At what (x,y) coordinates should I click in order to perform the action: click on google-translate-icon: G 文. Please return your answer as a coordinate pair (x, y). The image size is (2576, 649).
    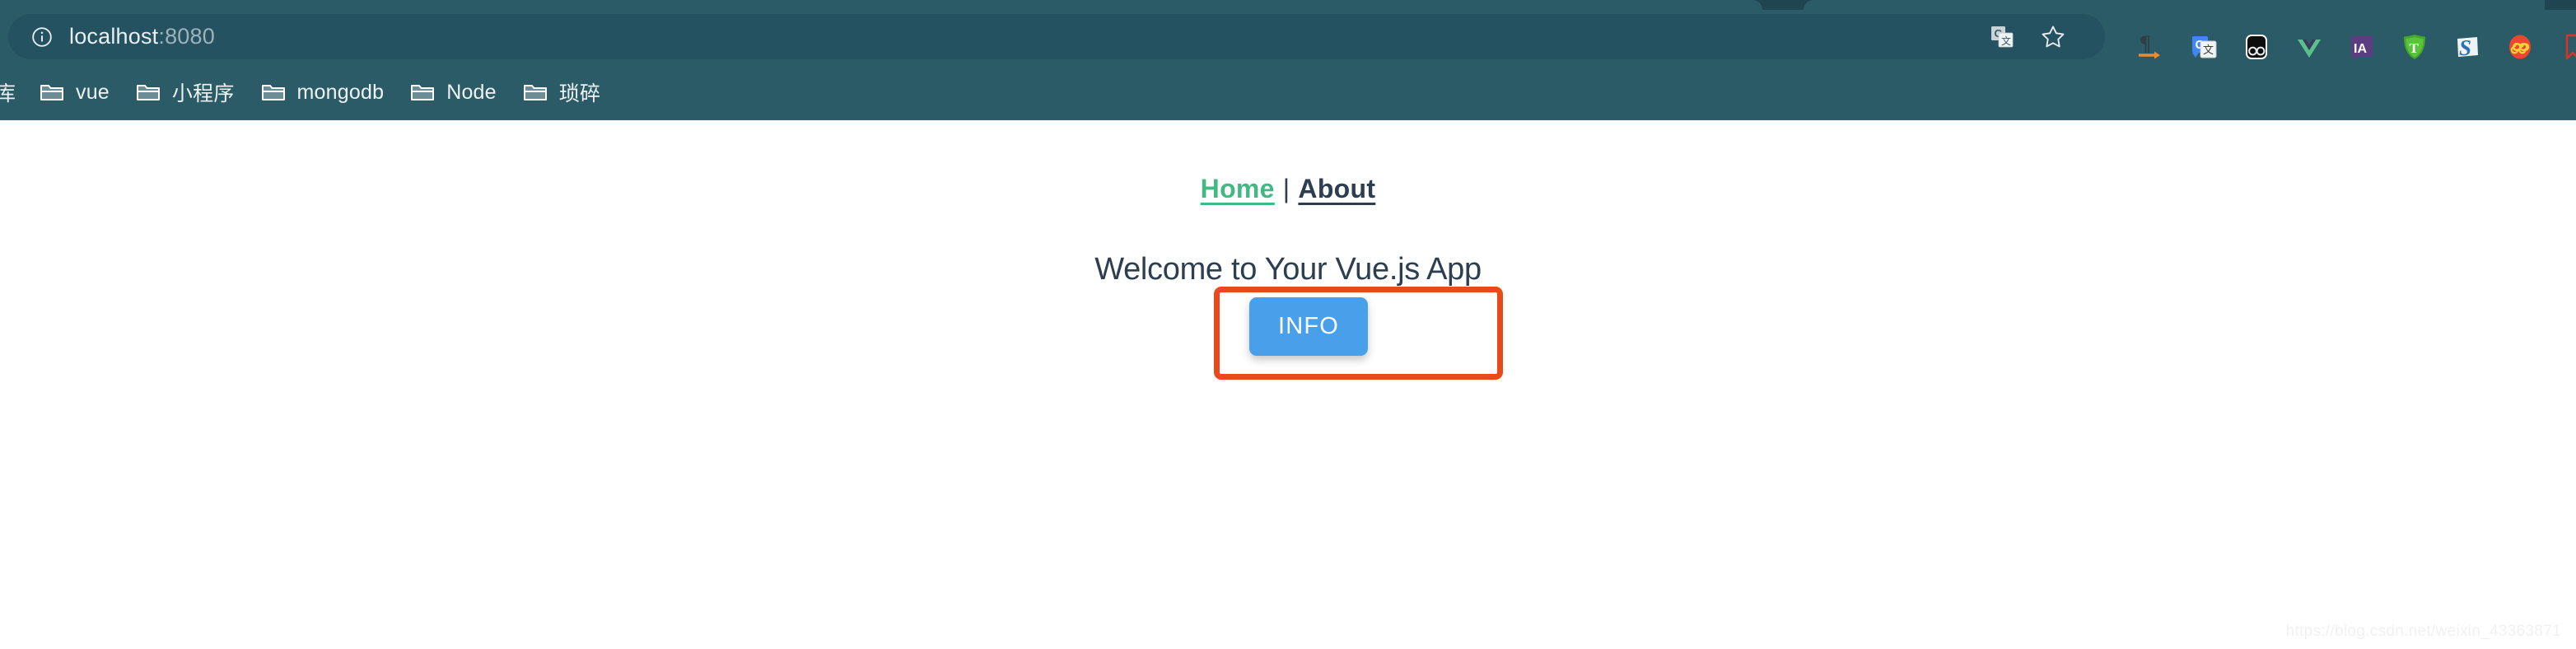
    Looking at the image, I should click on (2002, 37).